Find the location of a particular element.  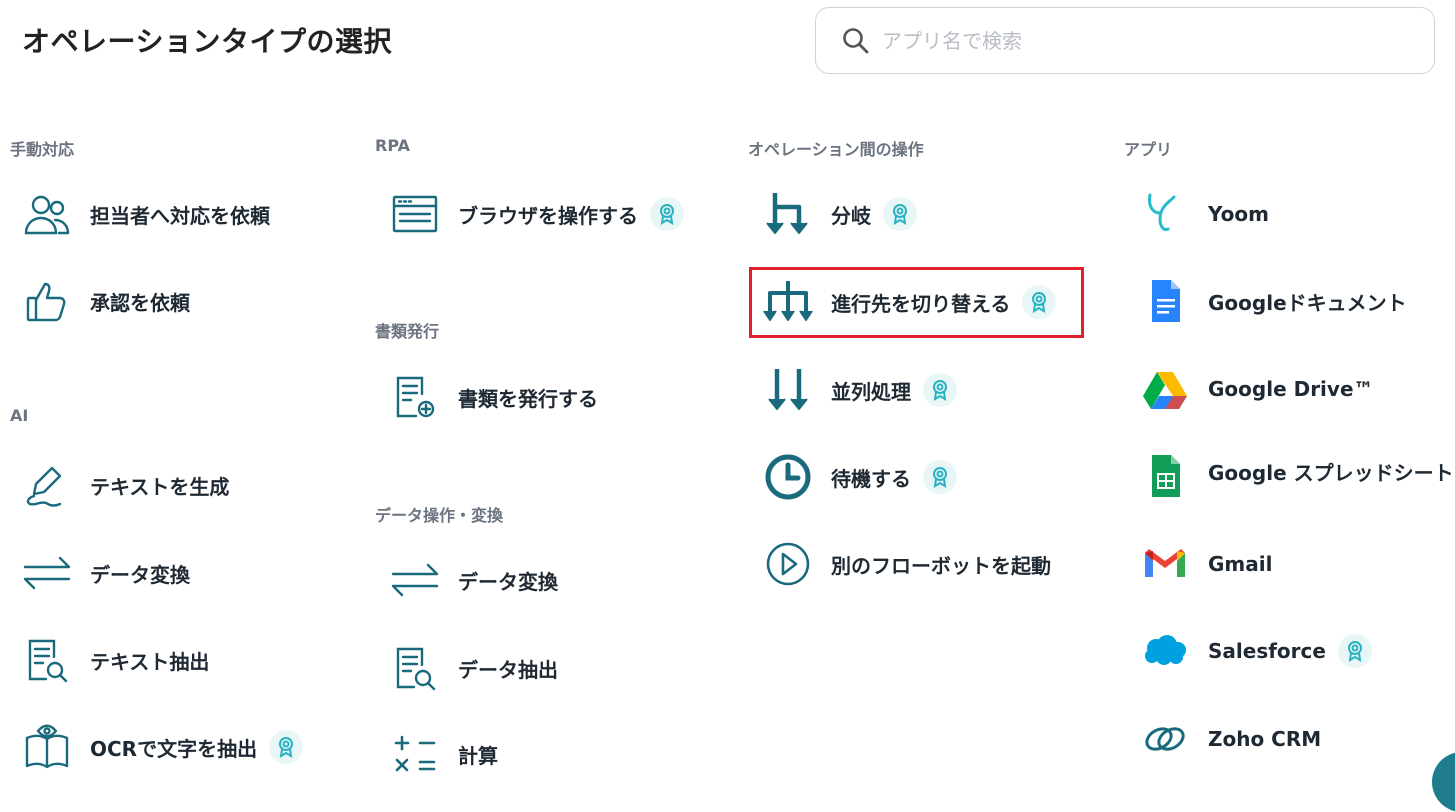

operation-label: 担当者へ対応を依頼 is located at coordinates (180, 215).